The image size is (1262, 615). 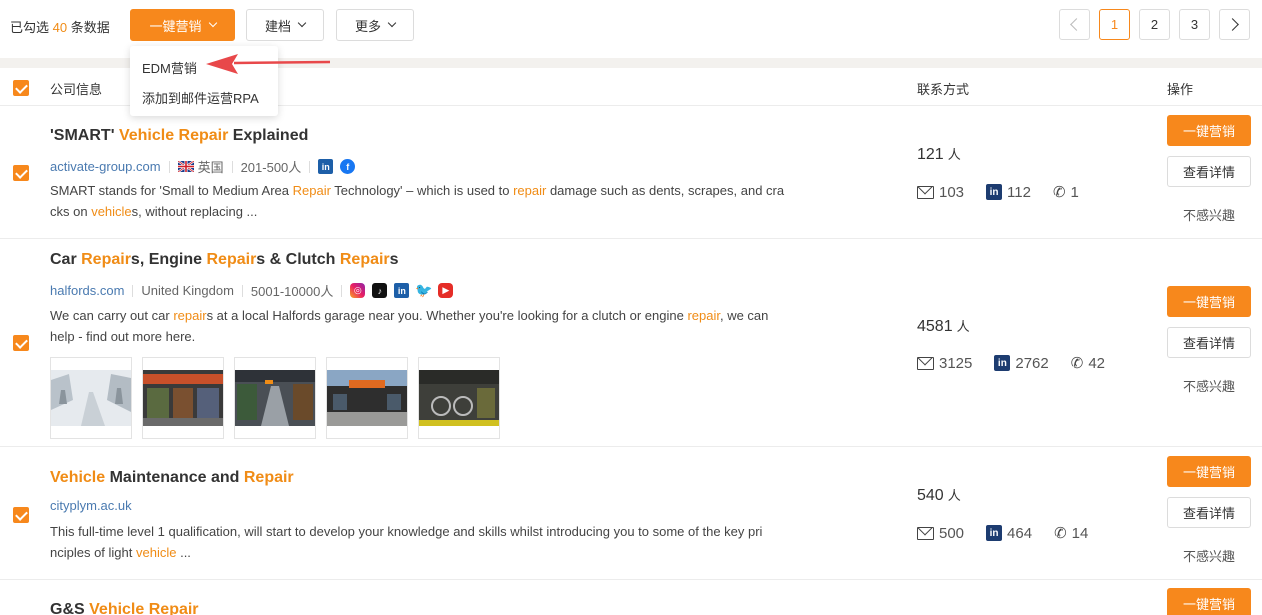 What do you see at coordinates (956, 363) in the screenshot?
I see `email-count: 3125` at bounding box center [956, 363].